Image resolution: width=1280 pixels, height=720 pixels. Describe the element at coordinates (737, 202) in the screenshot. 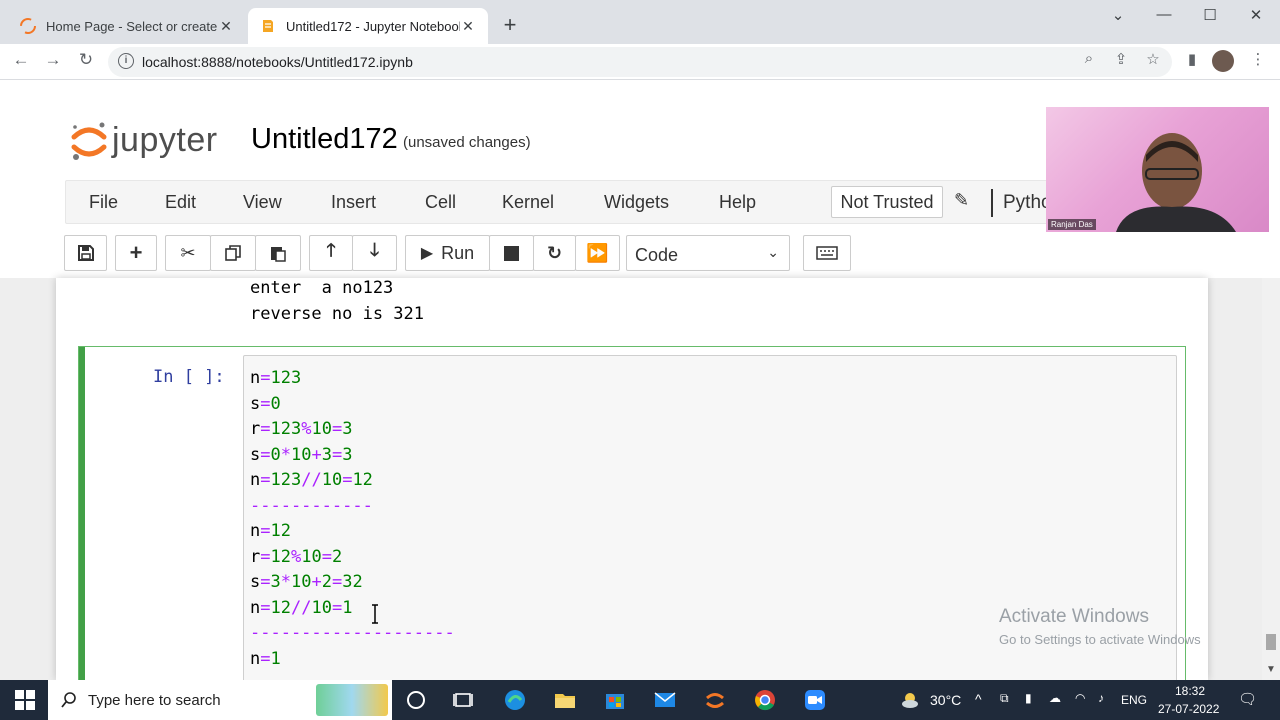

I see `menu-help: Help` at that location.